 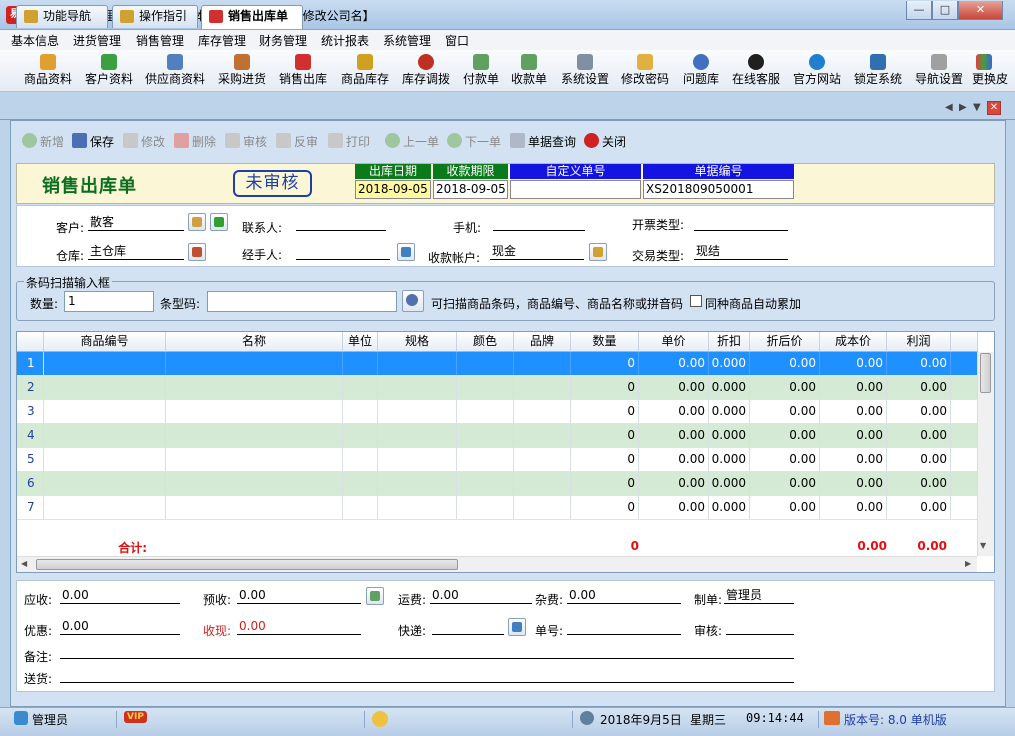 What do you see at coordinates (144, 141) in the screenshot?
I see `edit-button: 修改` at bounding box center [144, 141].